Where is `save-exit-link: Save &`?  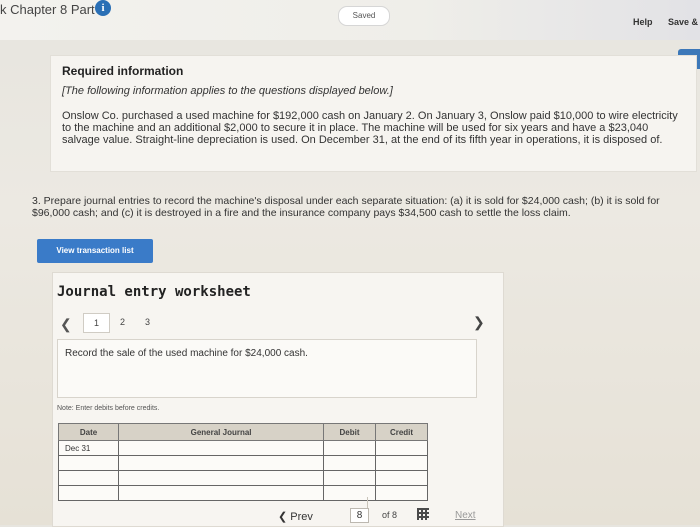 save-exit-link: Save & is located at coordinates (683, 22).